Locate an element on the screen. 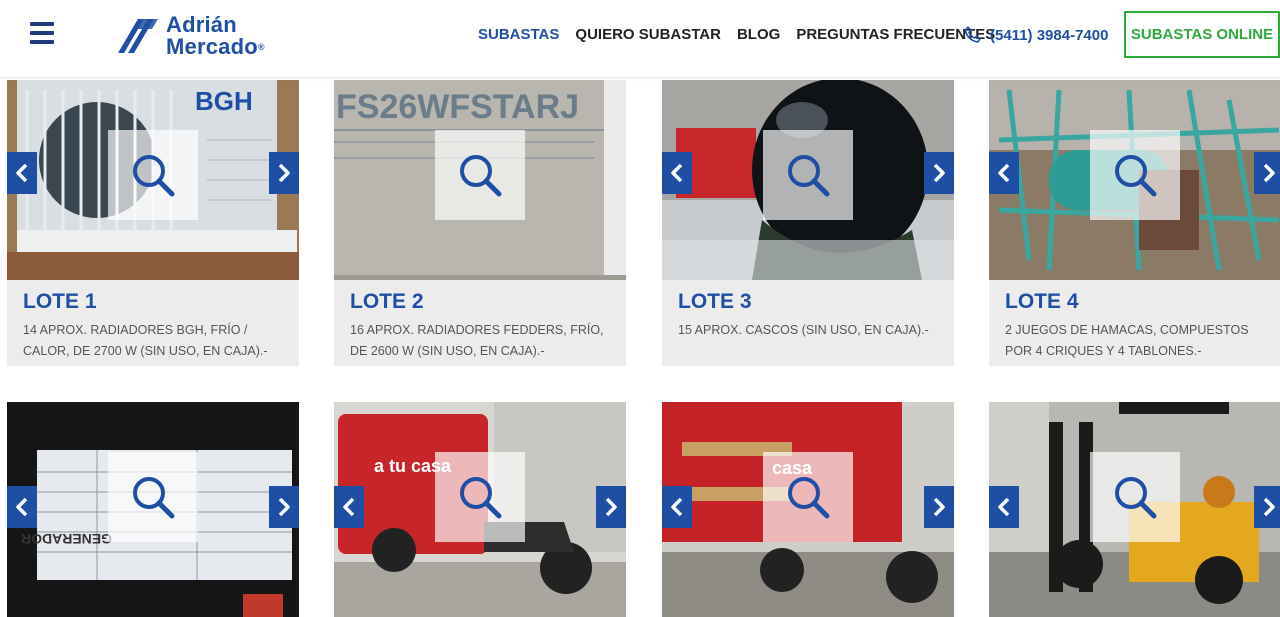 The width and height of the screenshot is (1280, 617). lot-card: a tu casa is located at coordinates (480, 509).